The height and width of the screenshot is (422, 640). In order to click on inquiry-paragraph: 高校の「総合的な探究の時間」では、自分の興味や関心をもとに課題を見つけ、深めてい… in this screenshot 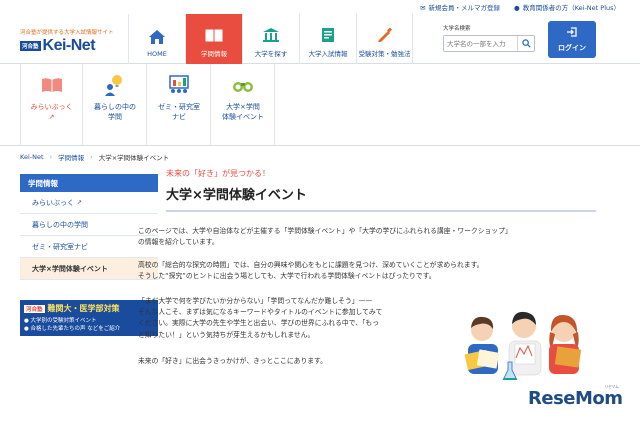, I will do `click(311, 271)`.